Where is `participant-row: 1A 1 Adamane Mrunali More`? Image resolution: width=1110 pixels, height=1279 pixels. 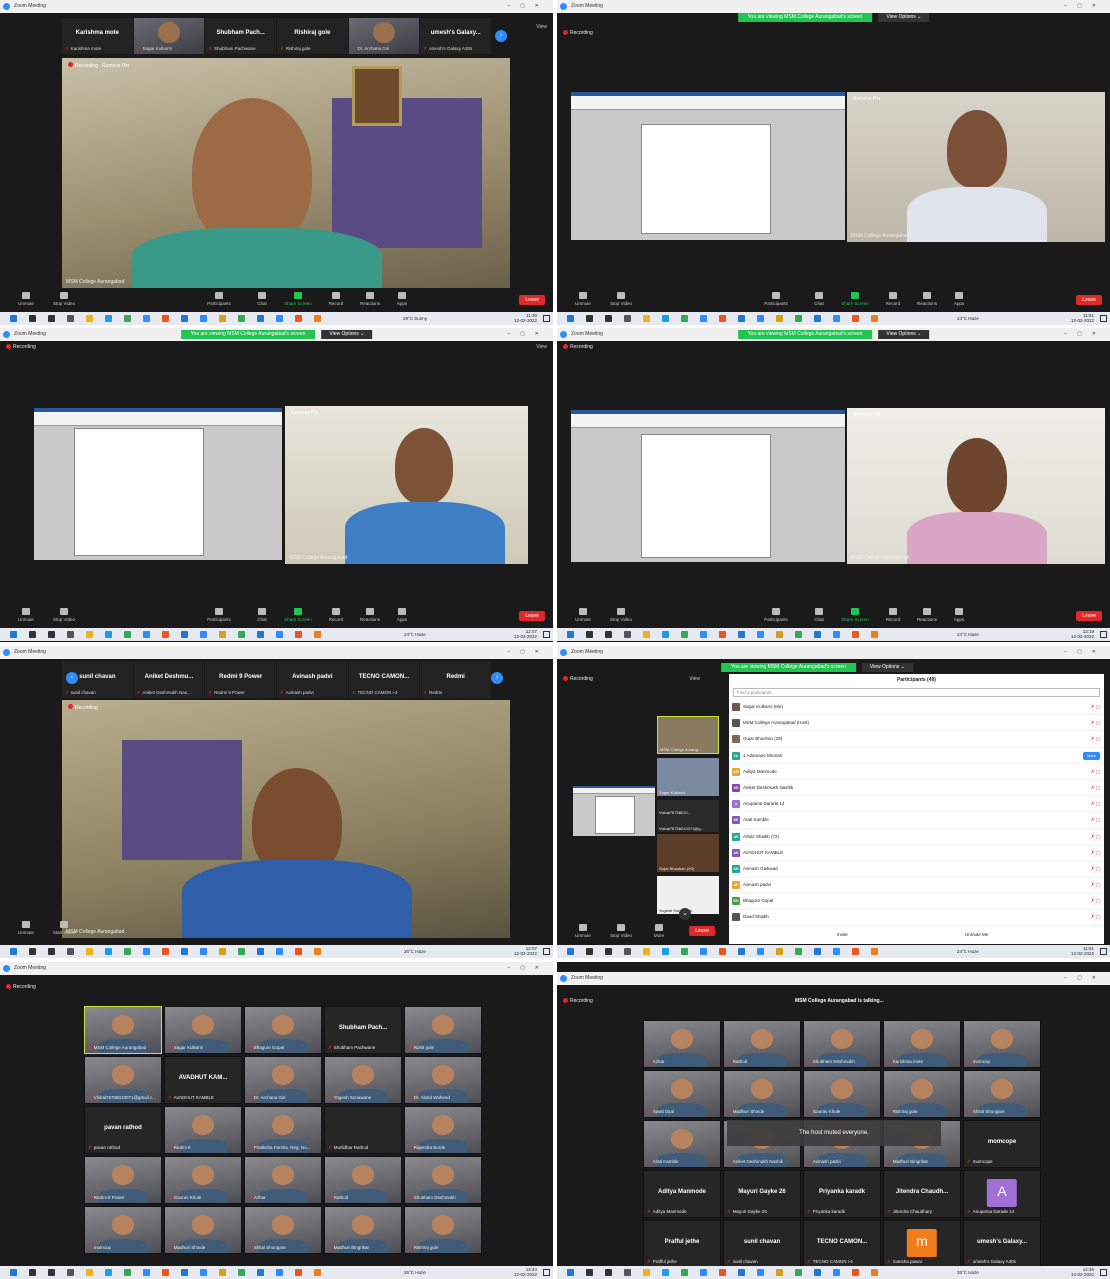
participant-row: 1A 1 Adamane Mrunali More is located at coordinates (916, 756).